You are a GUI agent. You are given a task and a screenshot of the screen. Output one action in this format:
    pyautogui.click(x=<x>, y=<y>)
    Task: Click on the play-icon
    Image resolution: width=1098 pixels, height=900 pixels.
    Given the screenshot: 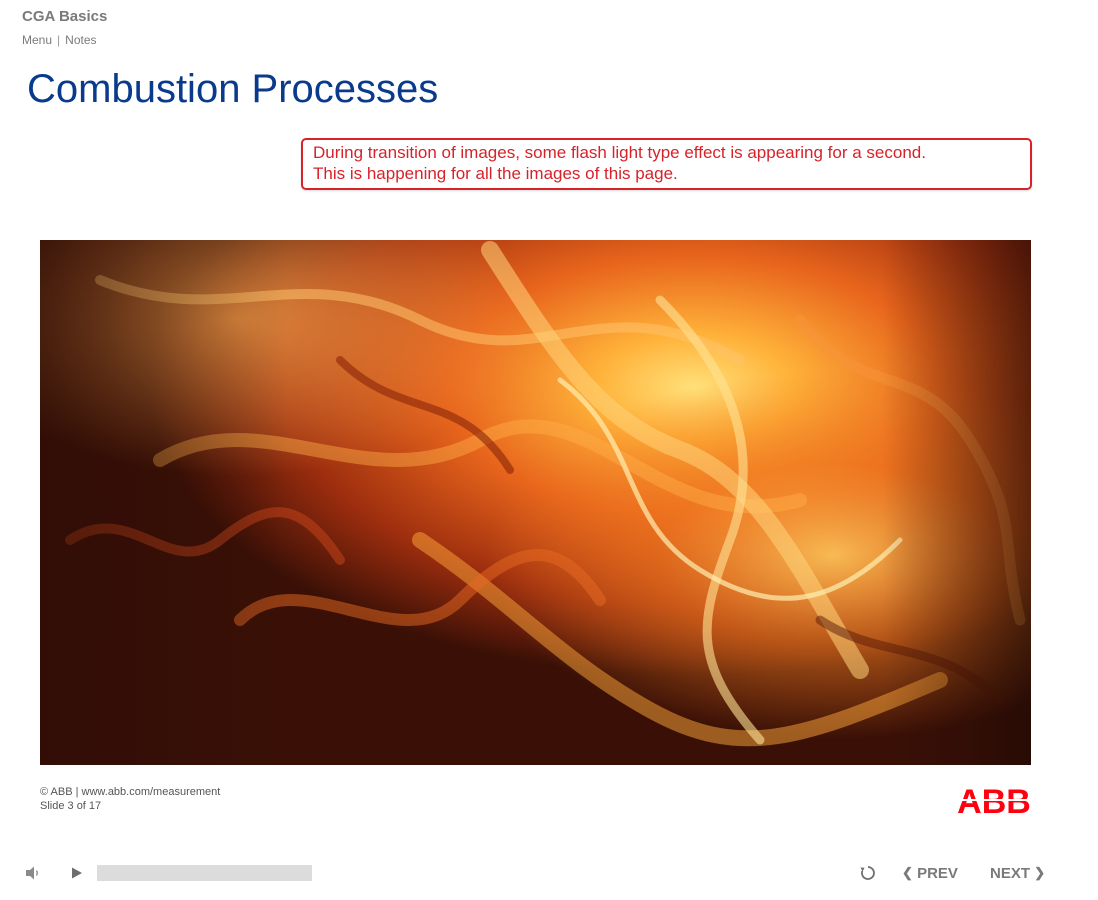 What is the action you would take?
    pyautogui.click(x=77, y=873)
    